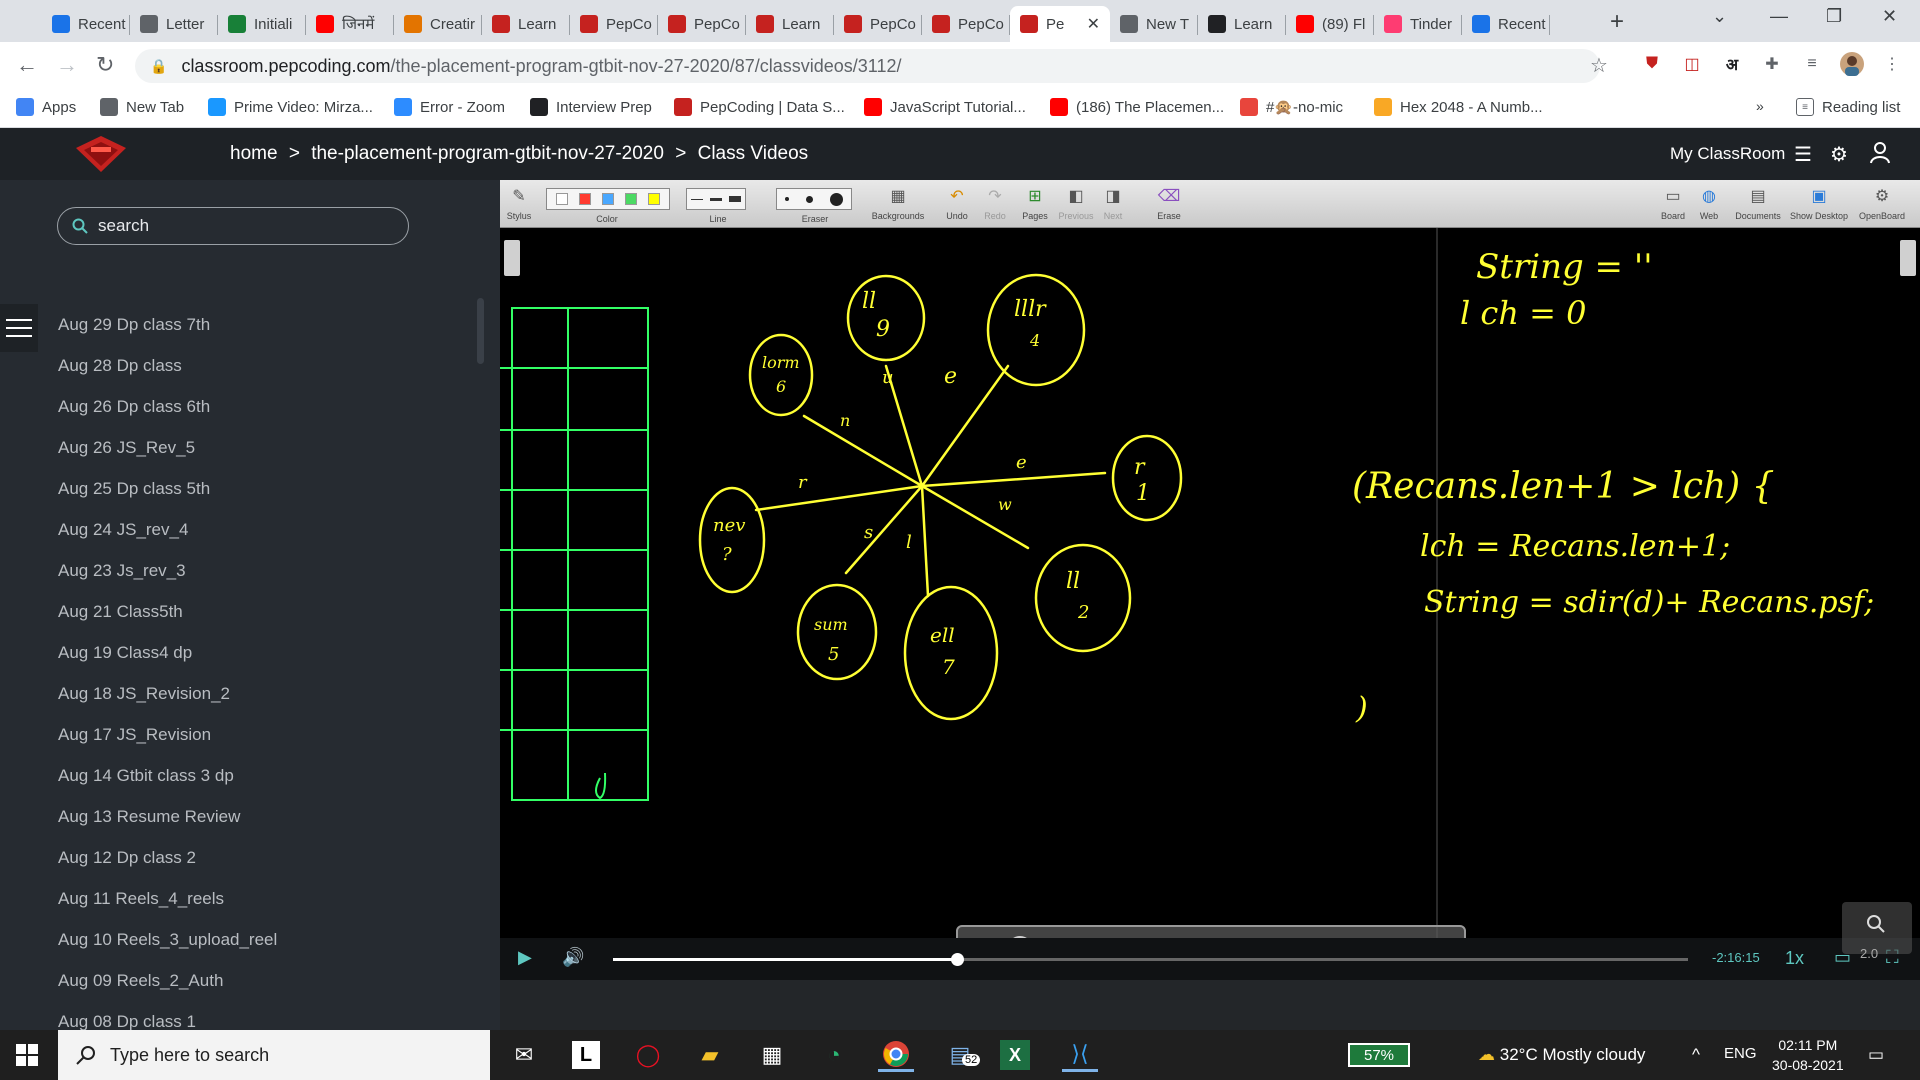  What do you see at coordinates (1794, 958) in the screenshot?
I see `playback-speed-button: 1x` at bounding box center [1794, 958].